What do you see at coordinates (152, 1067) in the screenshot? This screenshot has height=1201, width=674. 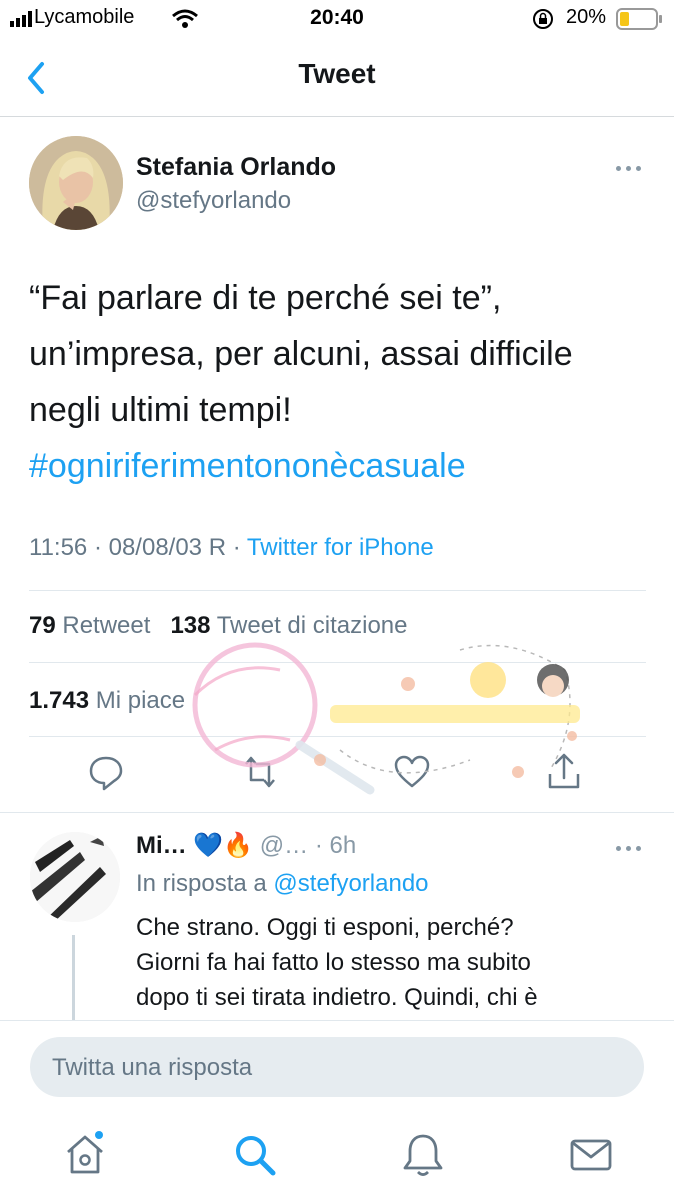 I see `compose-placeholder: Twitta una risposta` at bounding box center [152, 1067].